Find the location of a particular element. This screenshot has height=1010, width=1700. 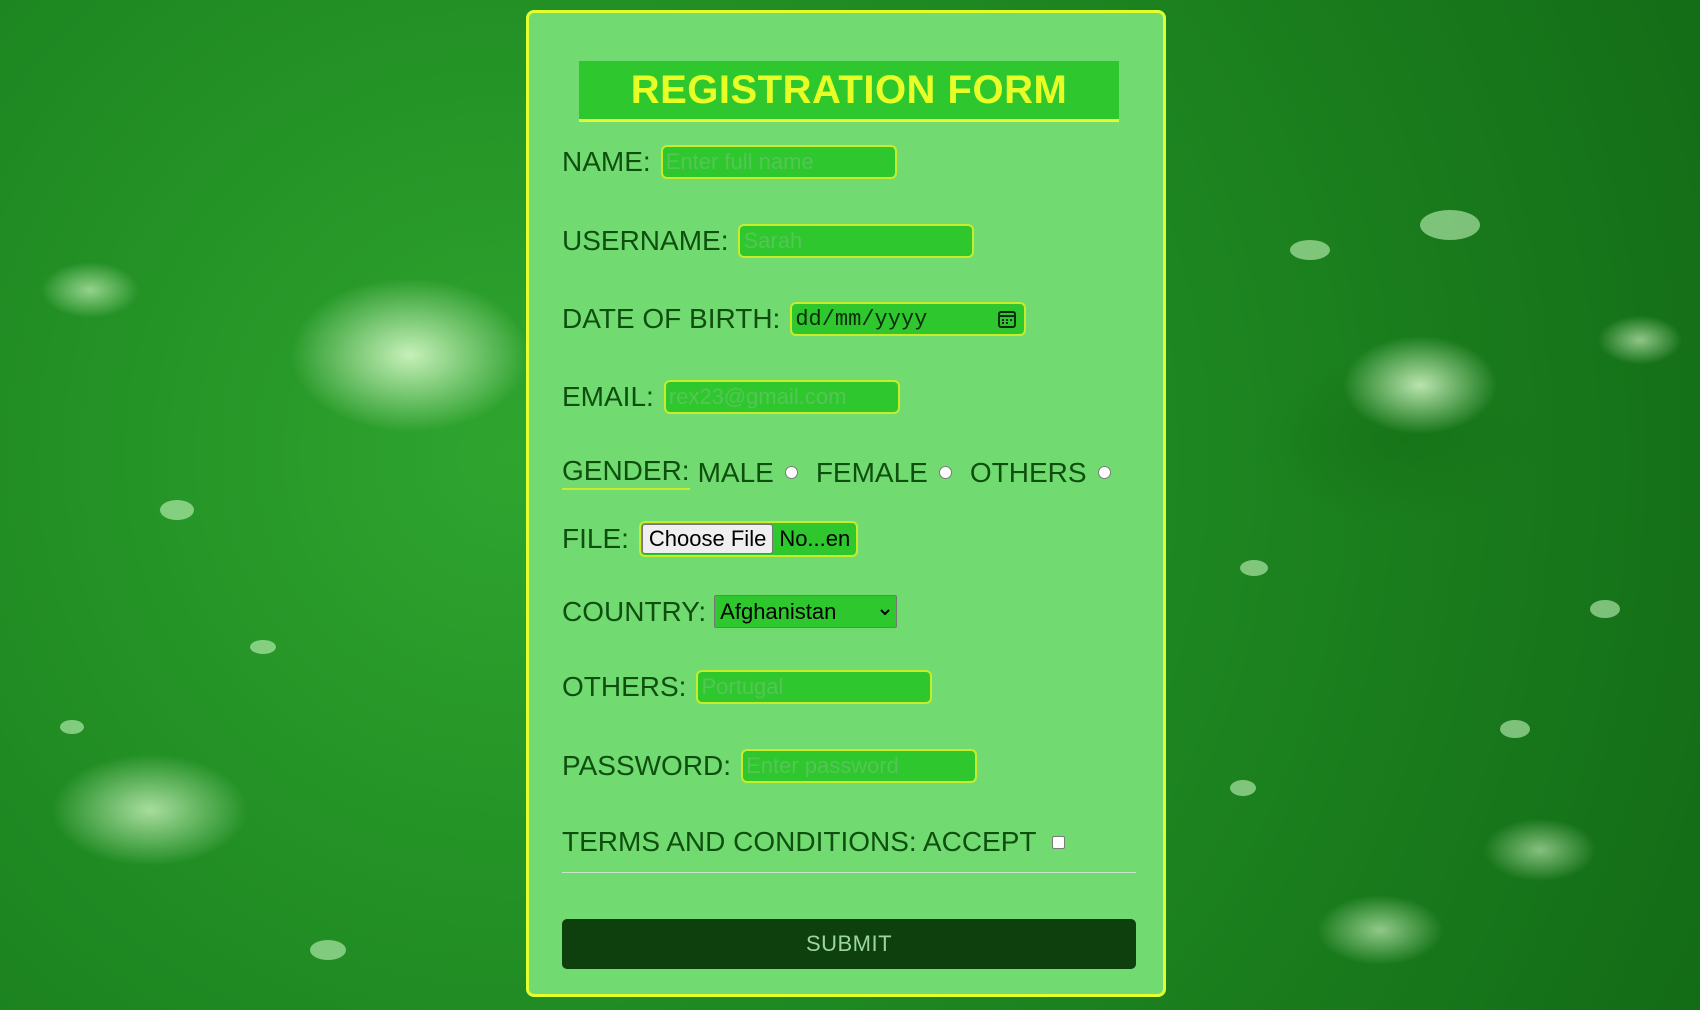

choose-file-button: Choose File is located at coordinates (707, 539).